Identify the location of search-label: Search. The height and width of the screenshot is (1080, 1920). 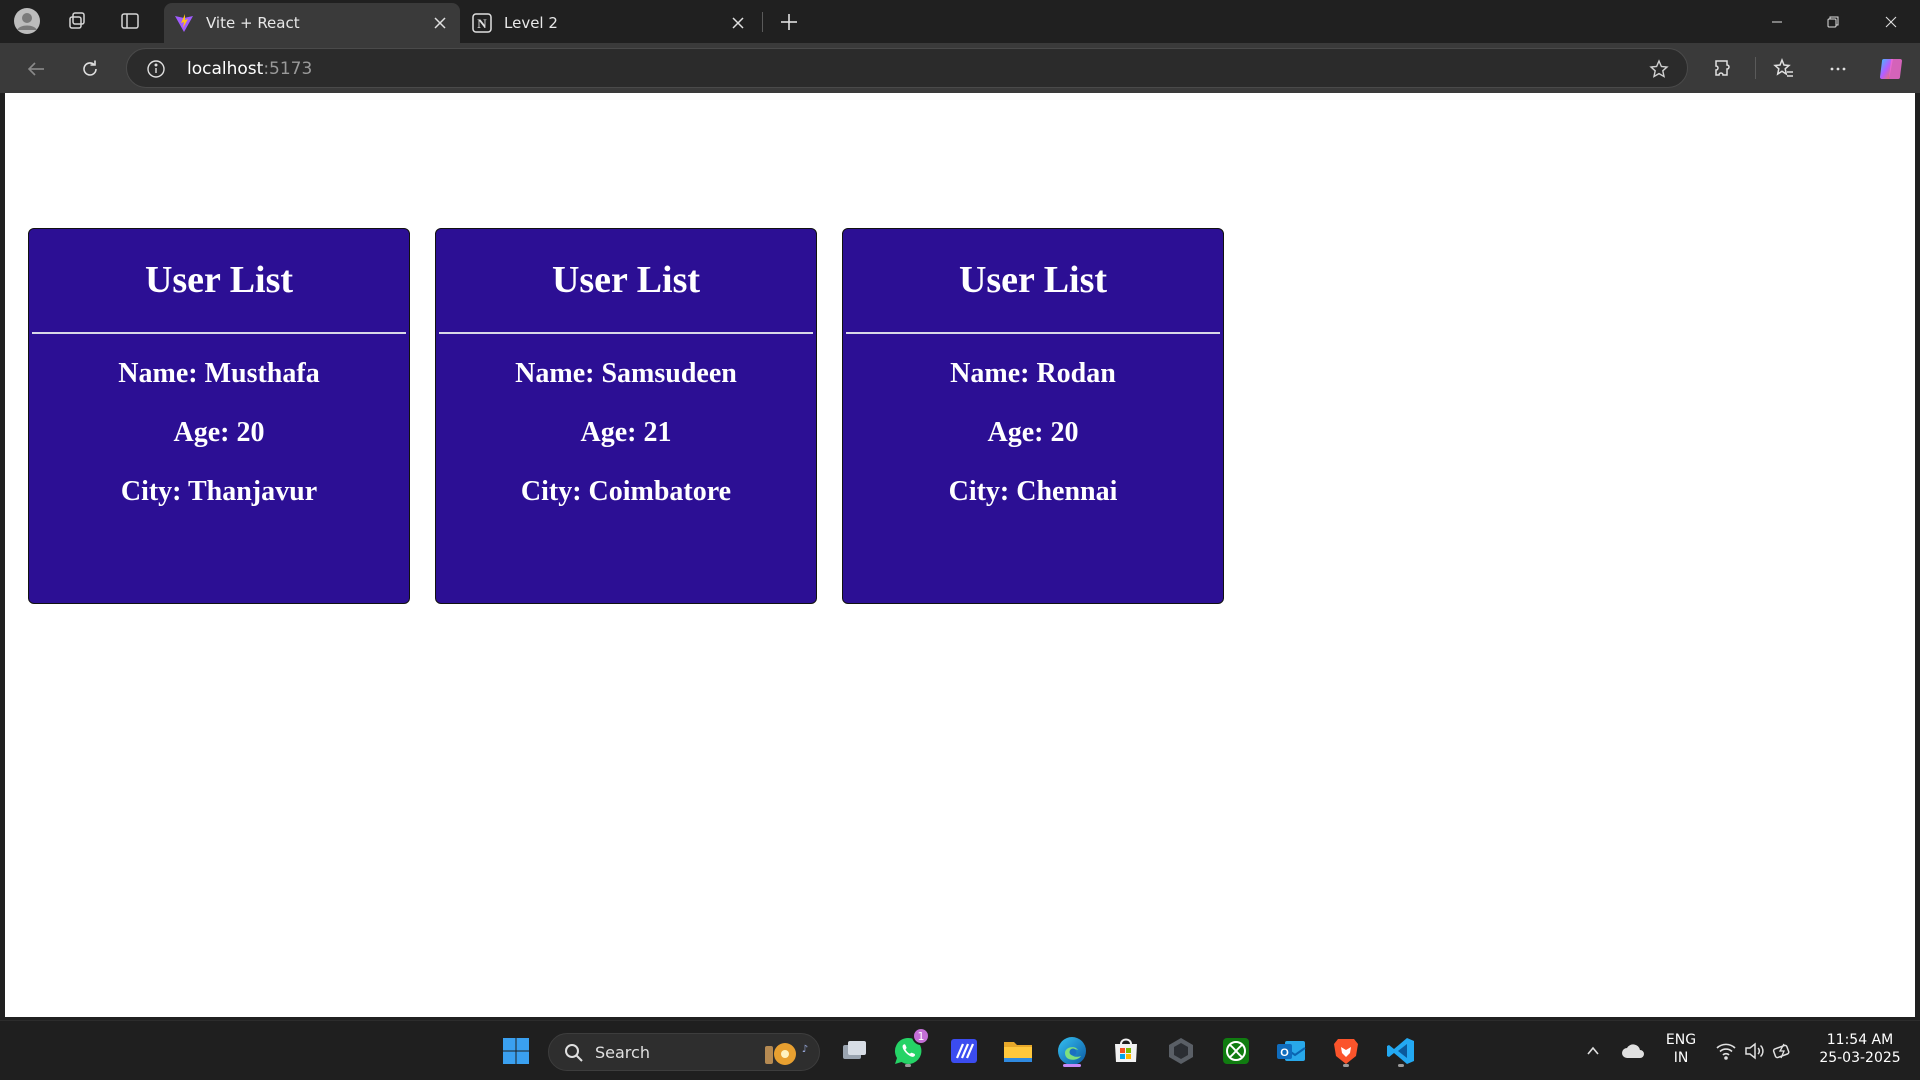
(622, 1052).